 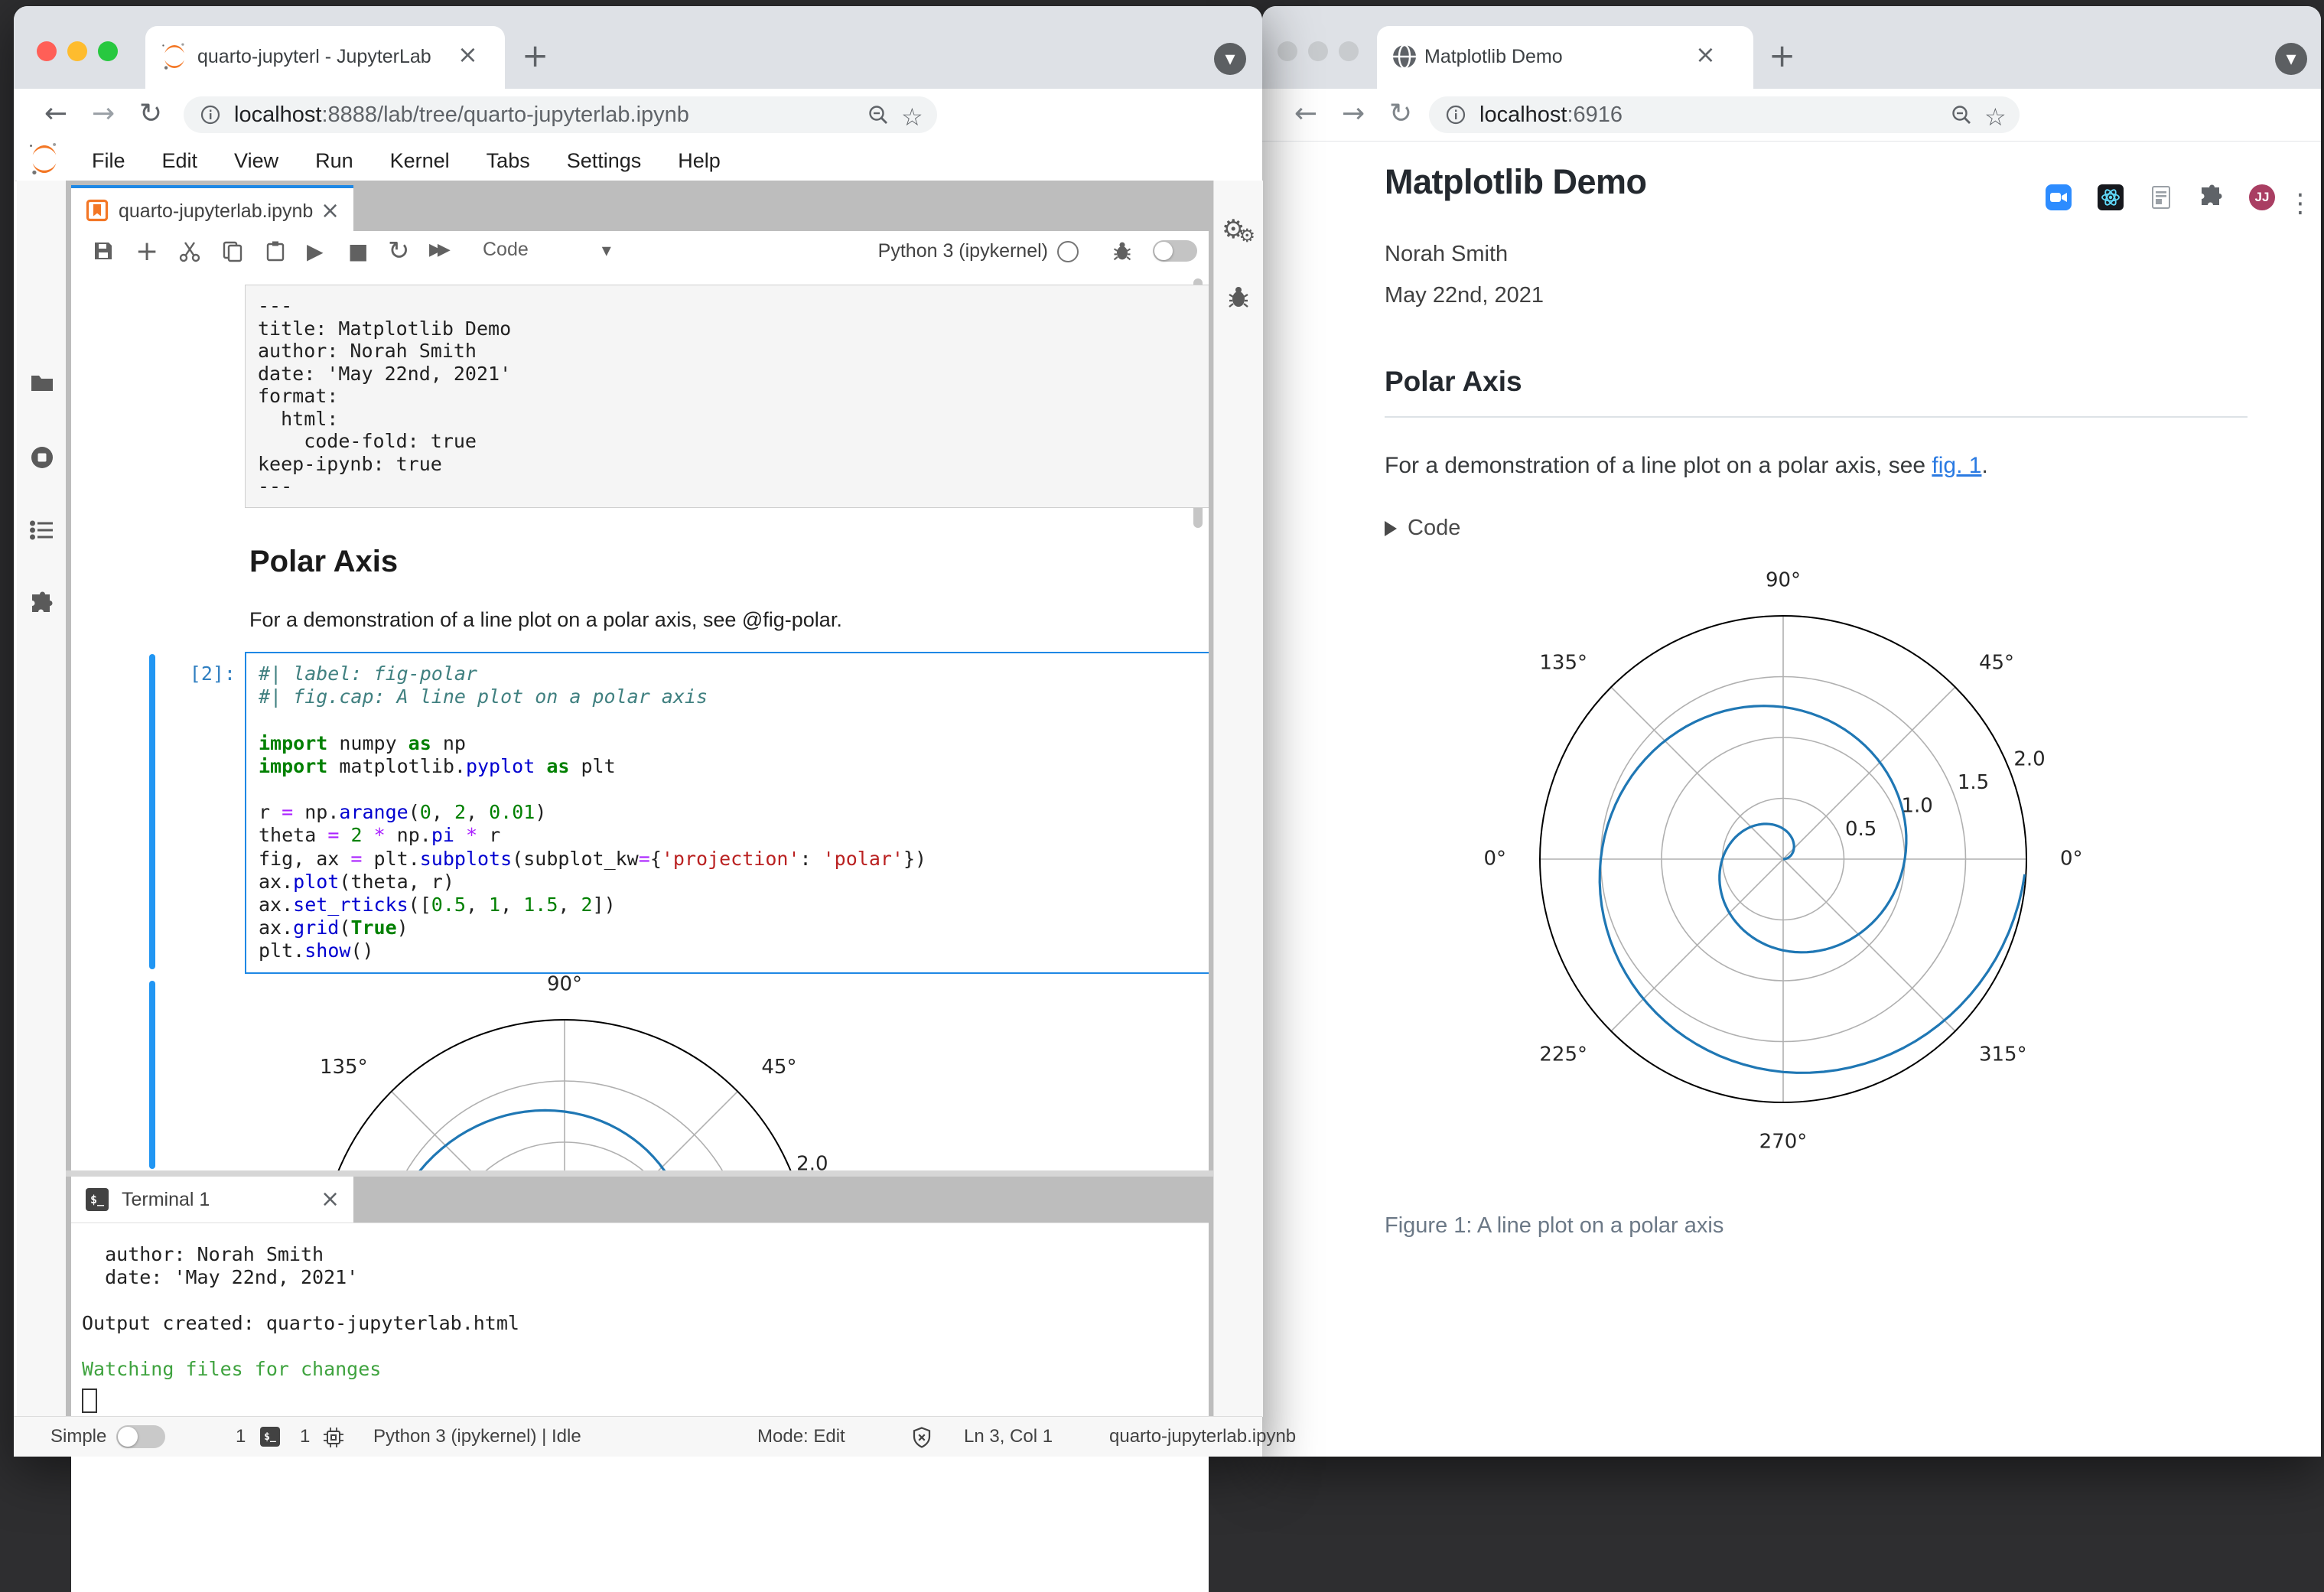 What do you see at coordinates (1917, 806) in the screenshot?
I see `svg-text: 1.0` at bounding box center [1917, 806].